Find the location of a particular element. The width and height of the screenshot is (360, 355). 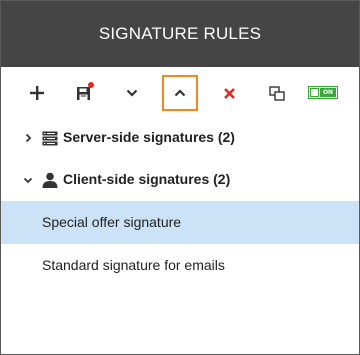

chevron-up-icon is located at coordinates (180, 93).